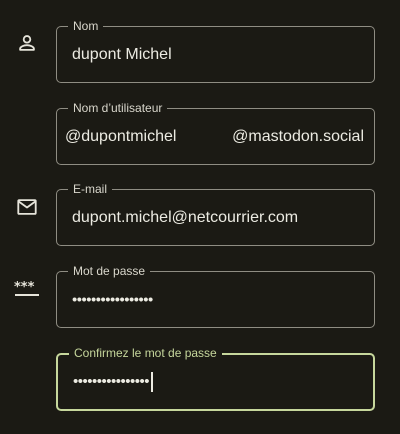  I want to click on email-label: E-mail, so click(90, 189).